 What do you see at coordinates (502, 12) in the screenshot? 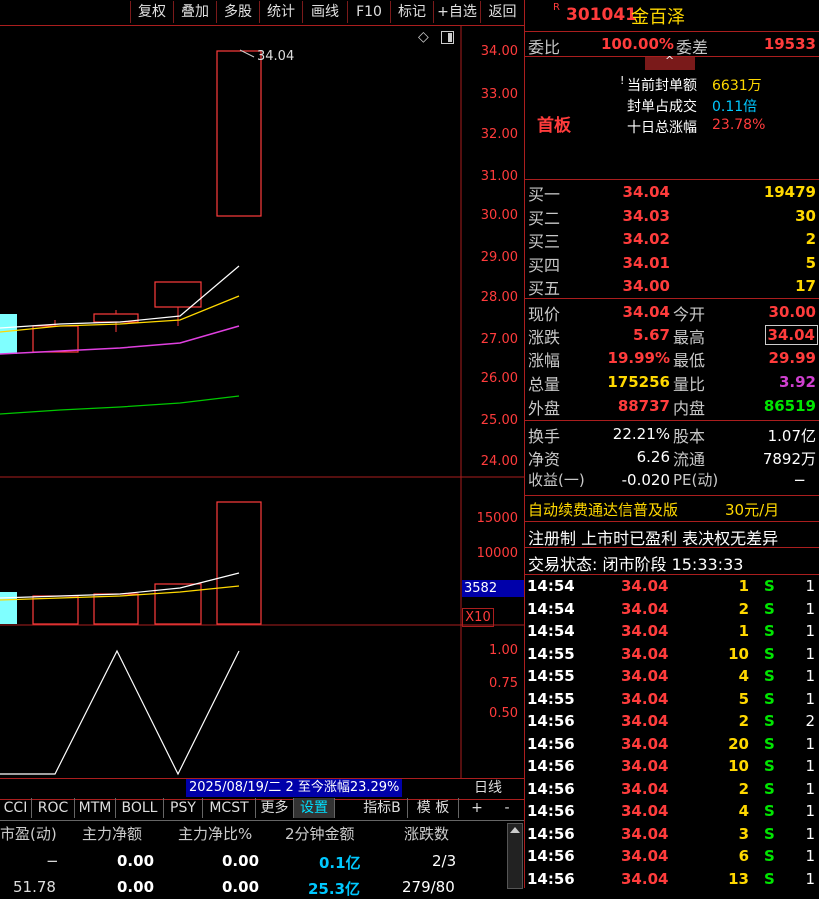
I see `toolbar-back-button: 返回` at bounding box center [502, 12].